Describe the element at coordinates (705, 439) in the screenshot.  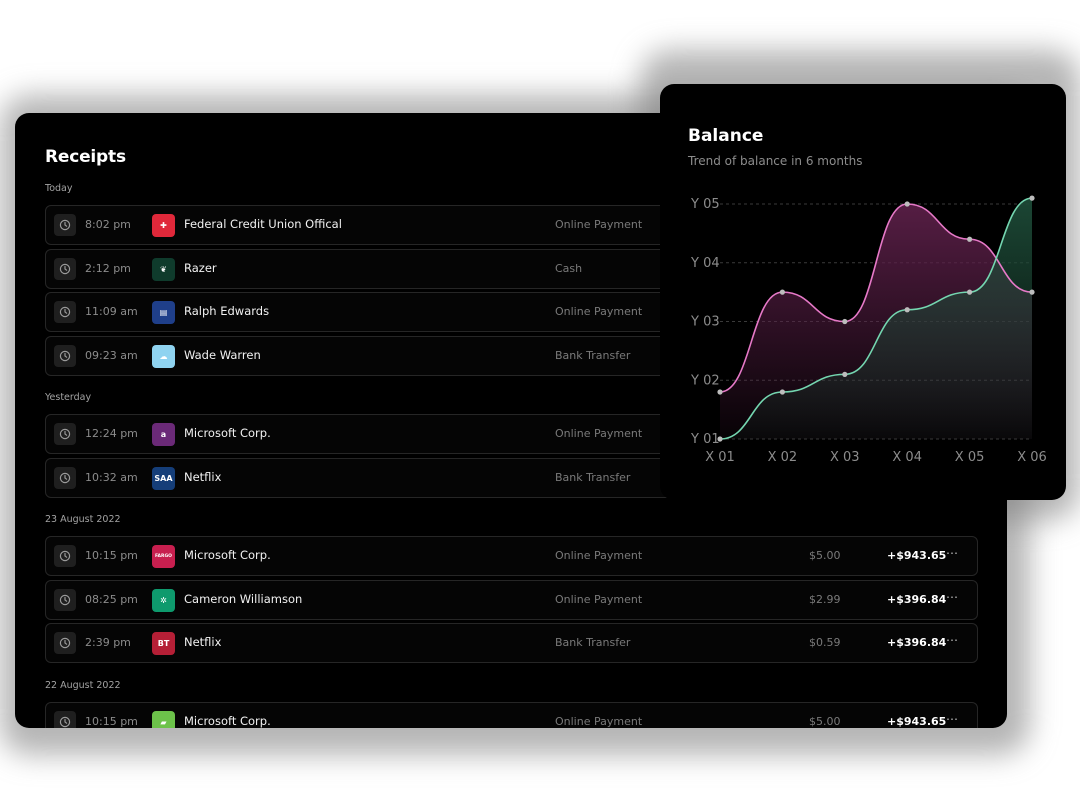
I see `y-tick-label: Y 01` at that location.